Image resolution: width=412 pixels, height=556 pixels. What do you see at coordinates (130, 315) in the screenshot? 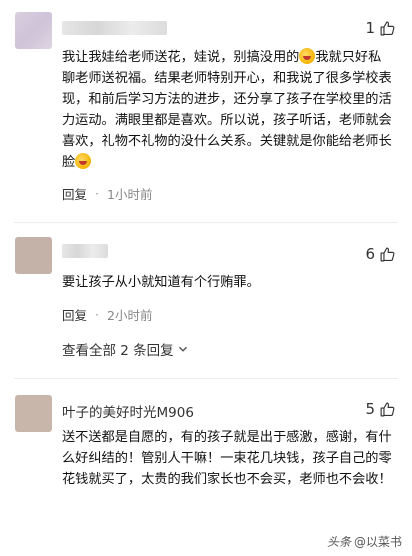
I see `timestamp: 2小时前` at bounding box center [130, 315].